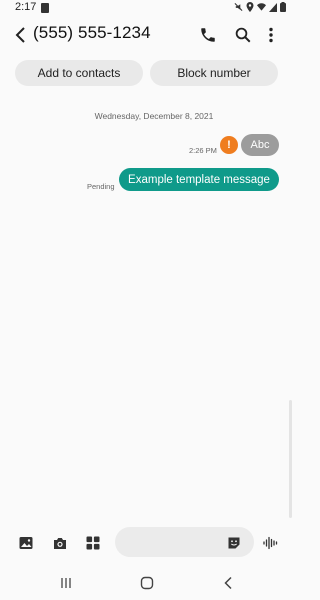 The width and height of the screenshot is (320, 600). I want to click on block-number-button: Block number, so click(214, 73).